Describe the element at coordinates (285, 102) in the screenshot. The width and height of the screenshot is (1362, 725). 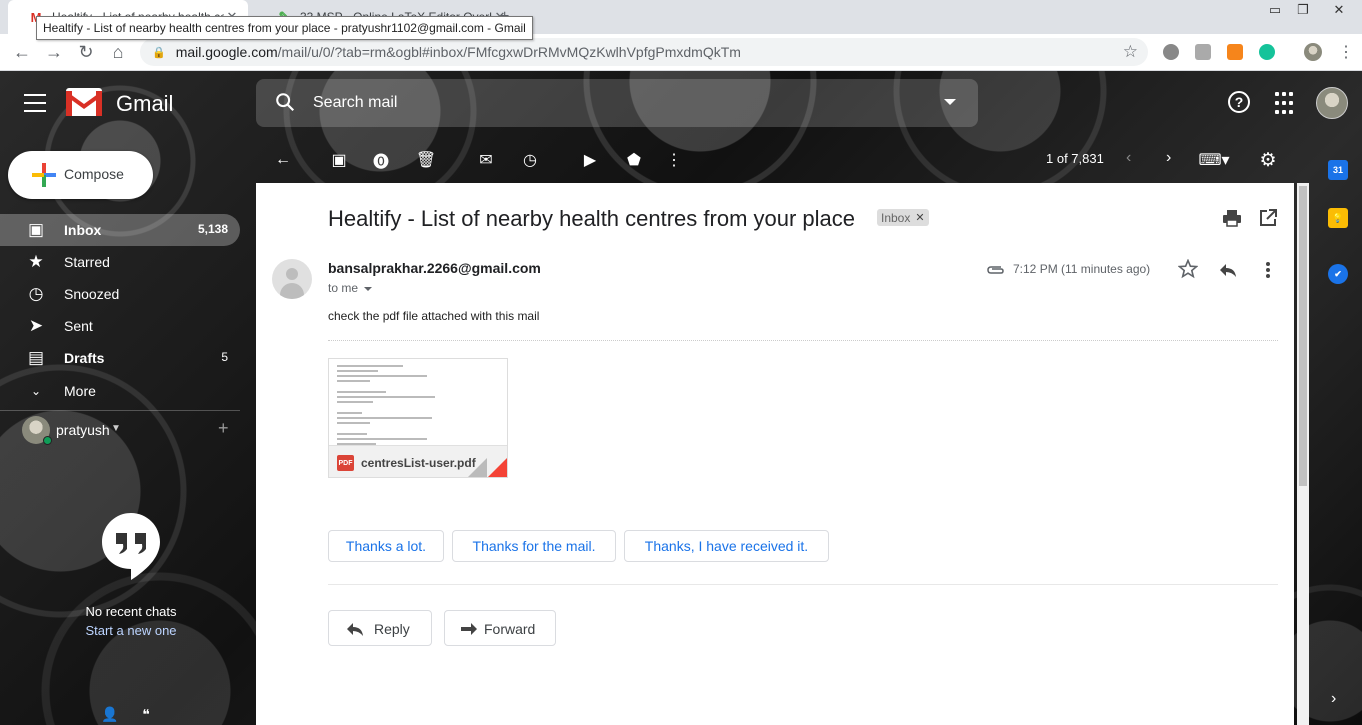
I see `search-icon` at that location.